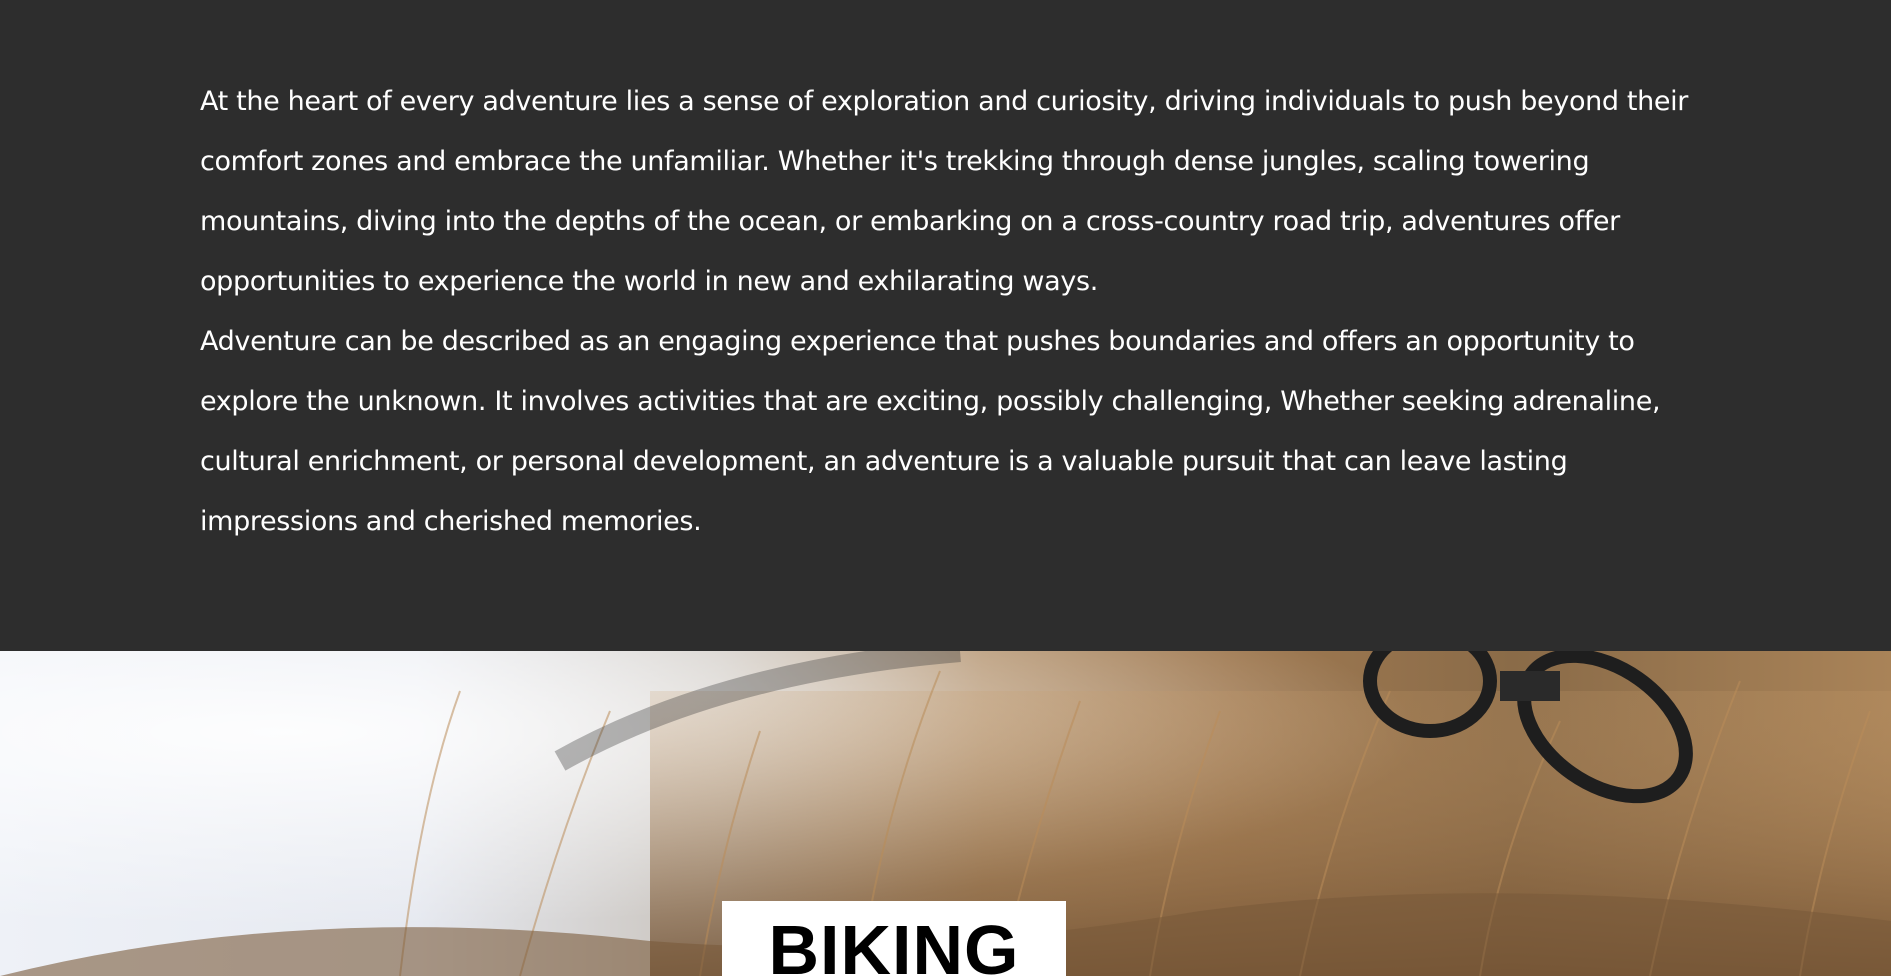 The image size is (1891, 976). What do you see at coordinates (894, 943) in the screenshot?
I see `biking-label-text: BIKING` at bounding box center [894, 943].